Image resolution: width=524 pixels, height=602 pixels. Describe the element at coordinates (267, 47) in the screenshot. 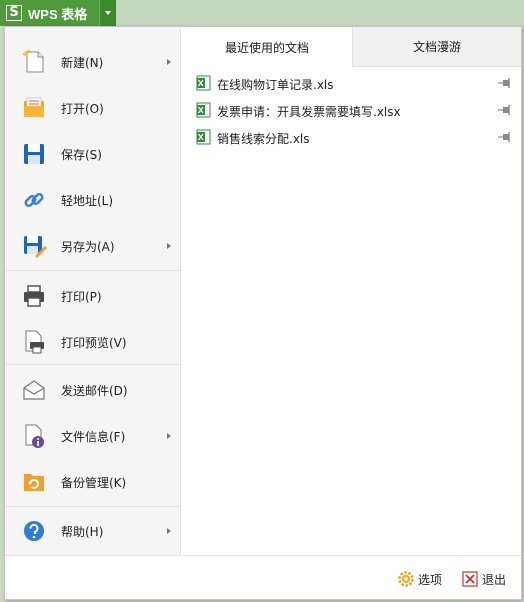

I see `tab-recent-documents: 最近使用的文档` at that location.